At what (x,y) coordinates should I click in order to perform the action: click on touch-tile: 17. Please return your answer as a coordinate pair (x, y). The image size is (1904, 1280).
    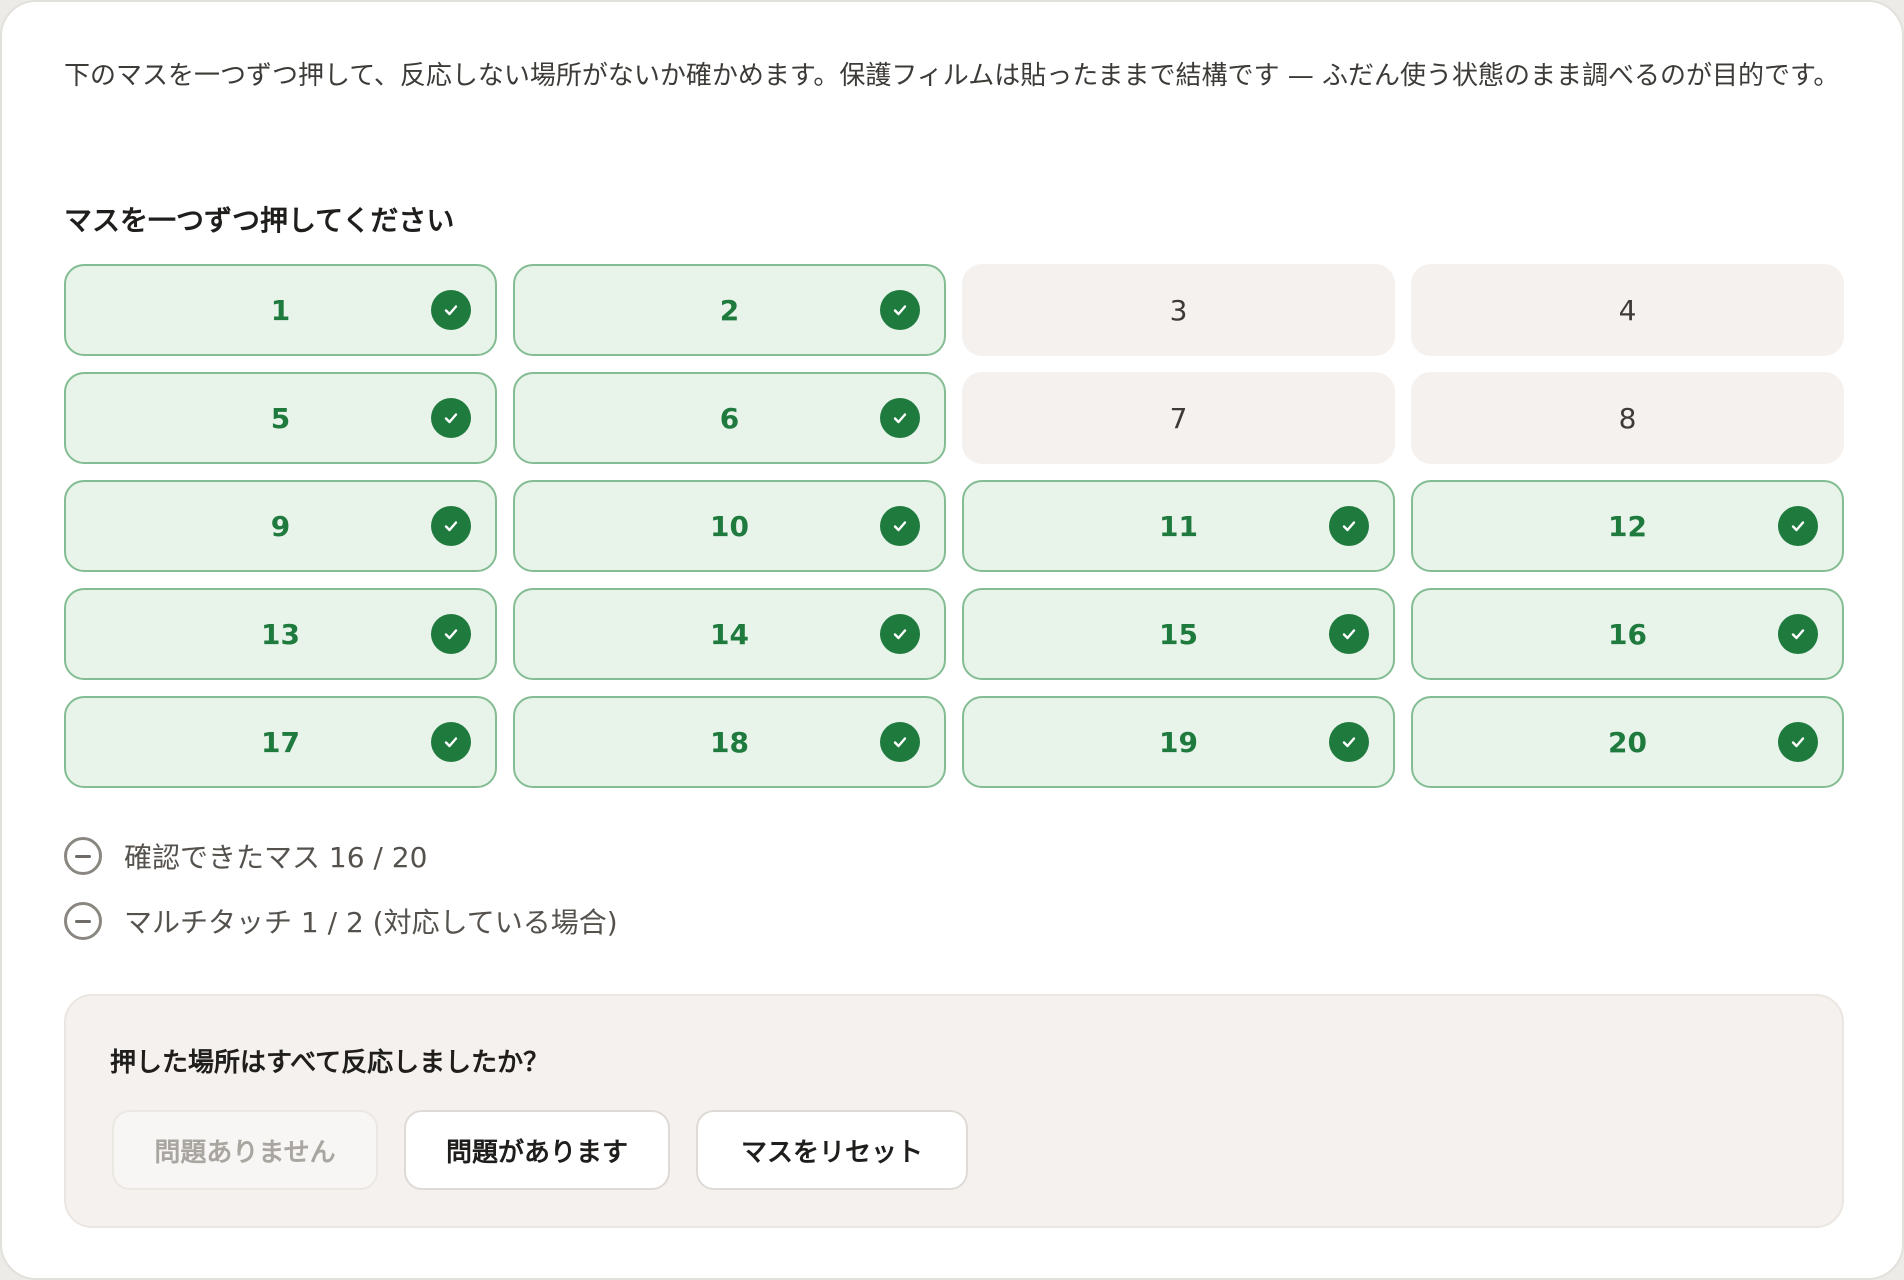
    Looking at the image, I should click on (280, 742).